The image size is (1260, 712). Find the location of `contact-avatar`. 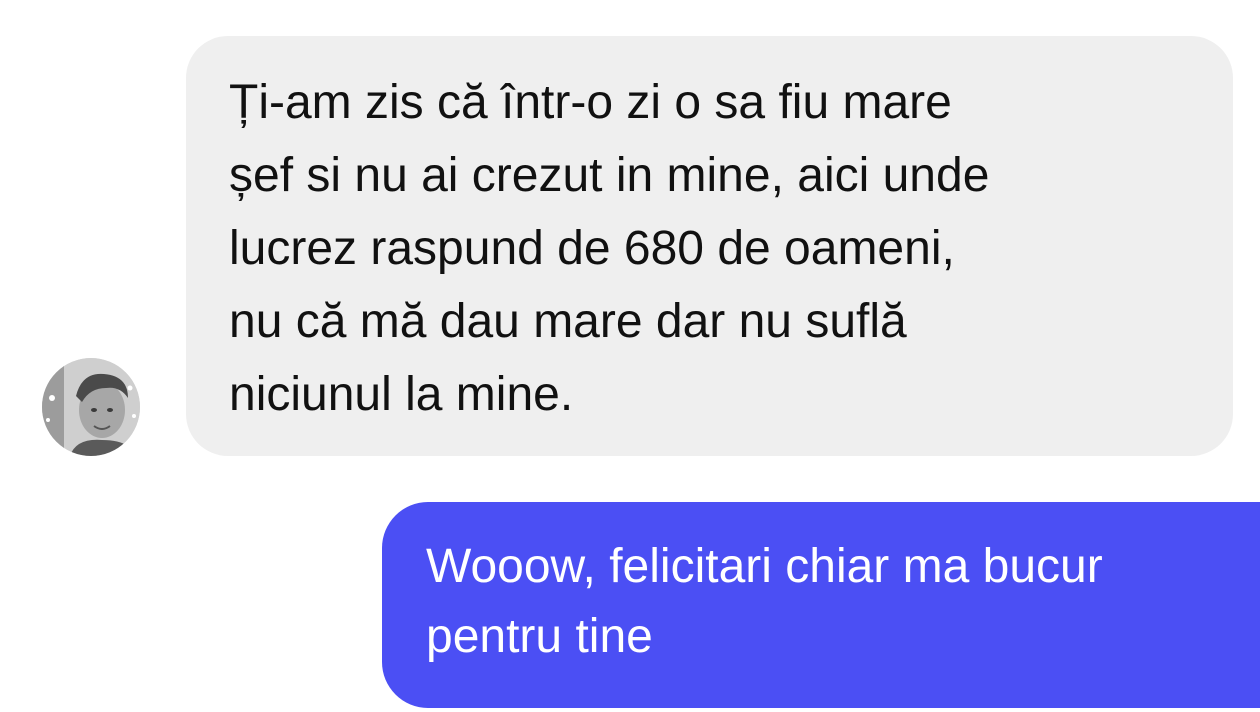

contact-avatar is located at coordinates (91, 407).